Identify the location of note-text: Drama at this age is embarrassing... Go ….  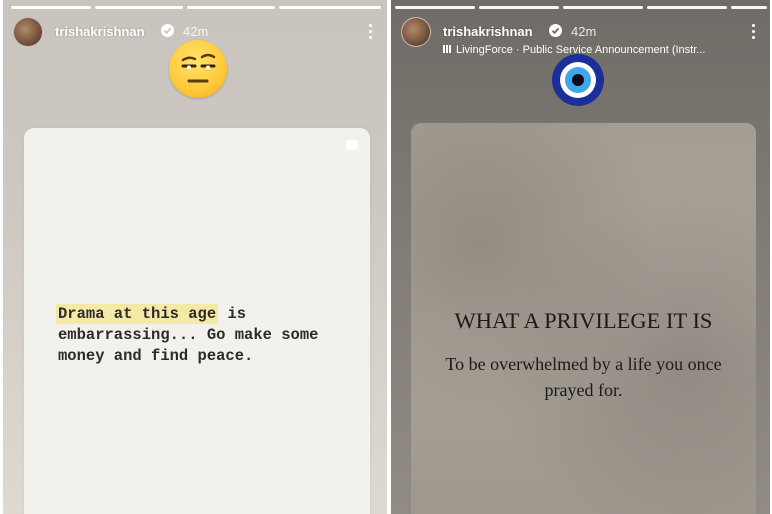
(202, 335).